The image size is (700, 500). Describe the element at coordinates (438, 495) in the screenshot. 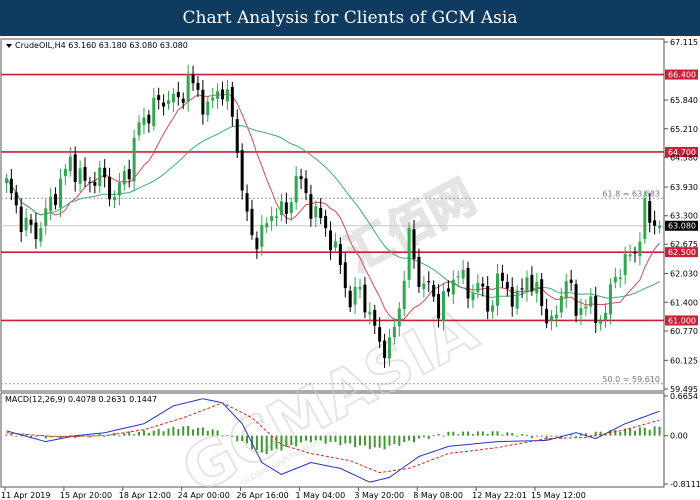

I see `x-tick-label: 8 May 08:00` at that location.